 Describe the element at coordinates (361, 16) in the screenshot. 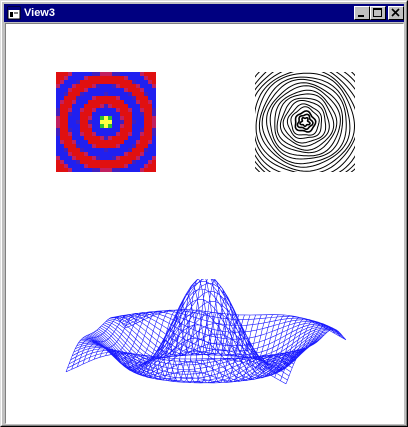

I see `minimize-icon` at that location.